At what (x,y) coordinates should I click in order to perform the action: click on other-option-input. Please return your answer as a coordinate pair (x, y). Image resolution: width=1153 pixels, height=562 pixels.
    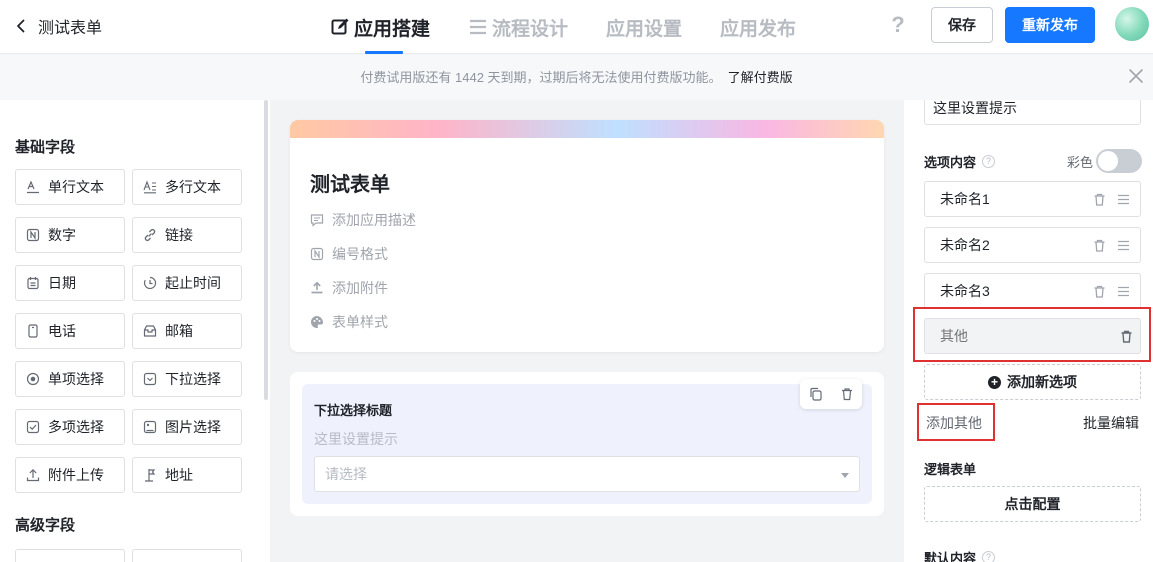
    Looking at the image, I should click on (1001, 336).